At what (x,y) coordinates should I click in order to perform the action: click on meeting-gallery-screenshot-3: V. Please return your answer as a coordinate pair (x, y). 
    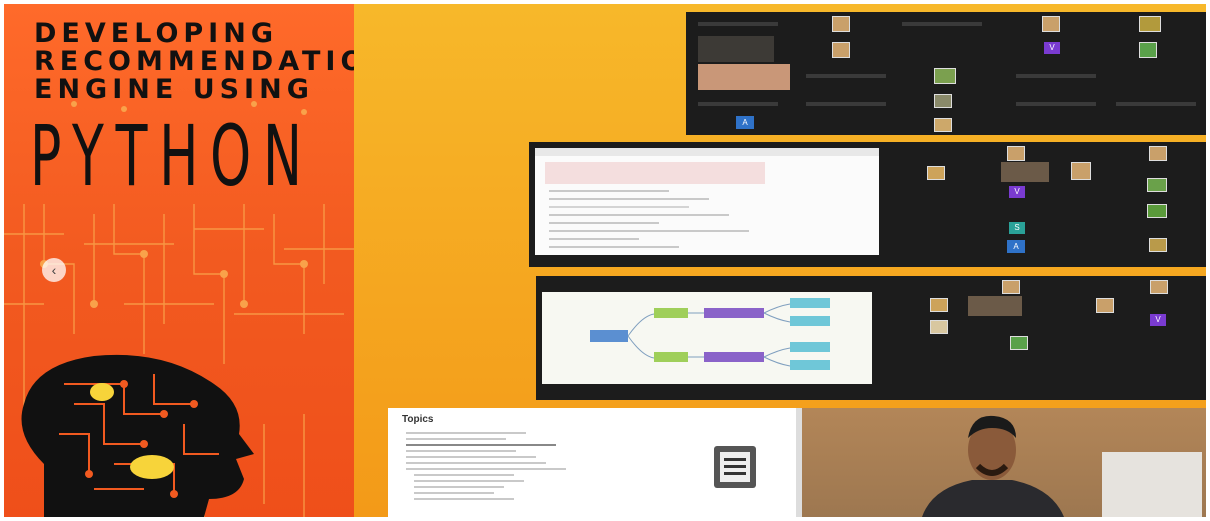
    Looking at the image, I should click on (871, 338).